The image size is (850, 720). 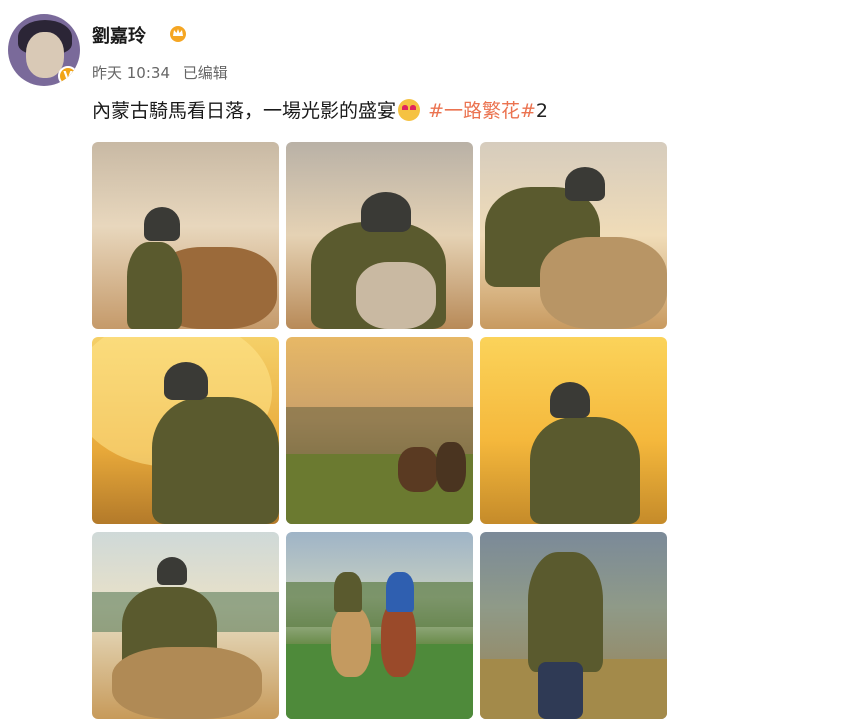 What do you see at coordinates (44, 50) in the screenshot?
I see `avatar: V` at bounding box center [44, 50].